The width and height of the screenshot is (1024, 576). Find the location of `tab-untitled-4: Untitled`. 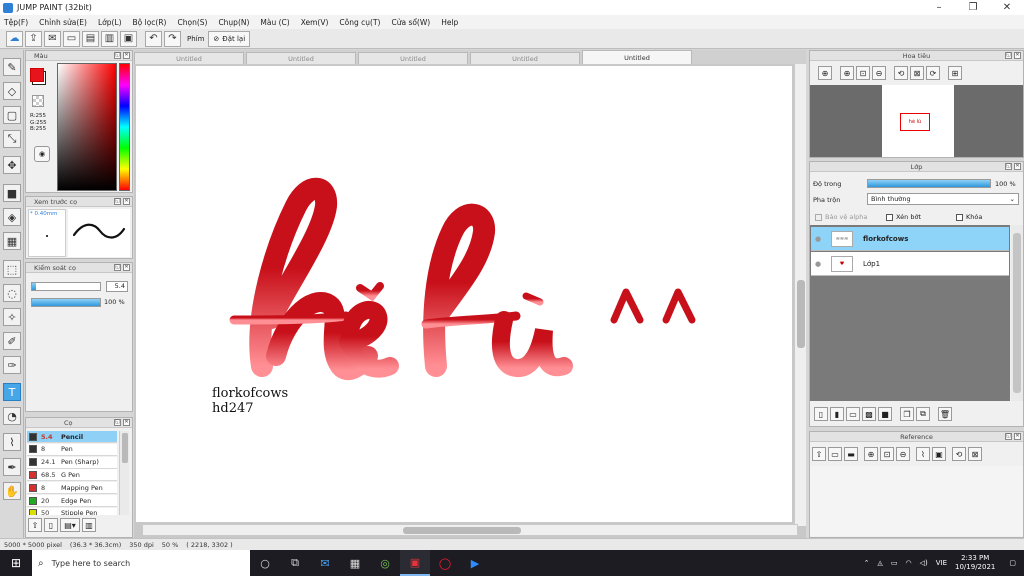

tab-untitled-4: Untitled is located at coordinates (525, 58).